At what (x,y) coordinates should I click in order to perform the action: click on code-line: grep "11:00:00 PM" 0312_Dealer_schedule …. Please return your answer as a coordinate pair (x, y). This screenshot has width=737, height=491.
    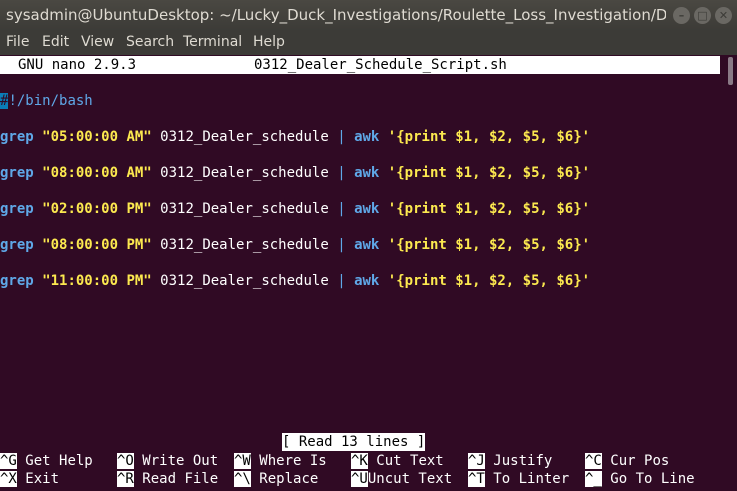
    Looking at the image, I should click on (295, 281).